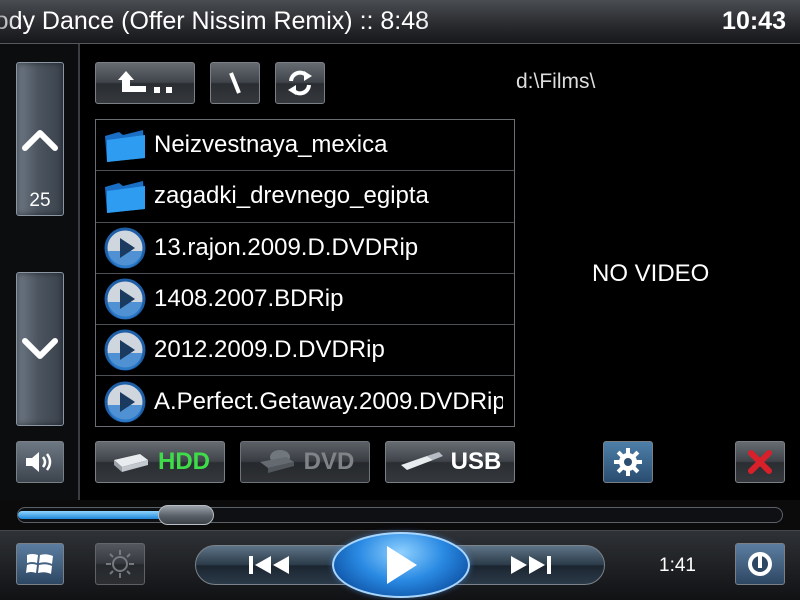  I want to click on list-item: 1408.2007.BDRip, so click(305, 300).